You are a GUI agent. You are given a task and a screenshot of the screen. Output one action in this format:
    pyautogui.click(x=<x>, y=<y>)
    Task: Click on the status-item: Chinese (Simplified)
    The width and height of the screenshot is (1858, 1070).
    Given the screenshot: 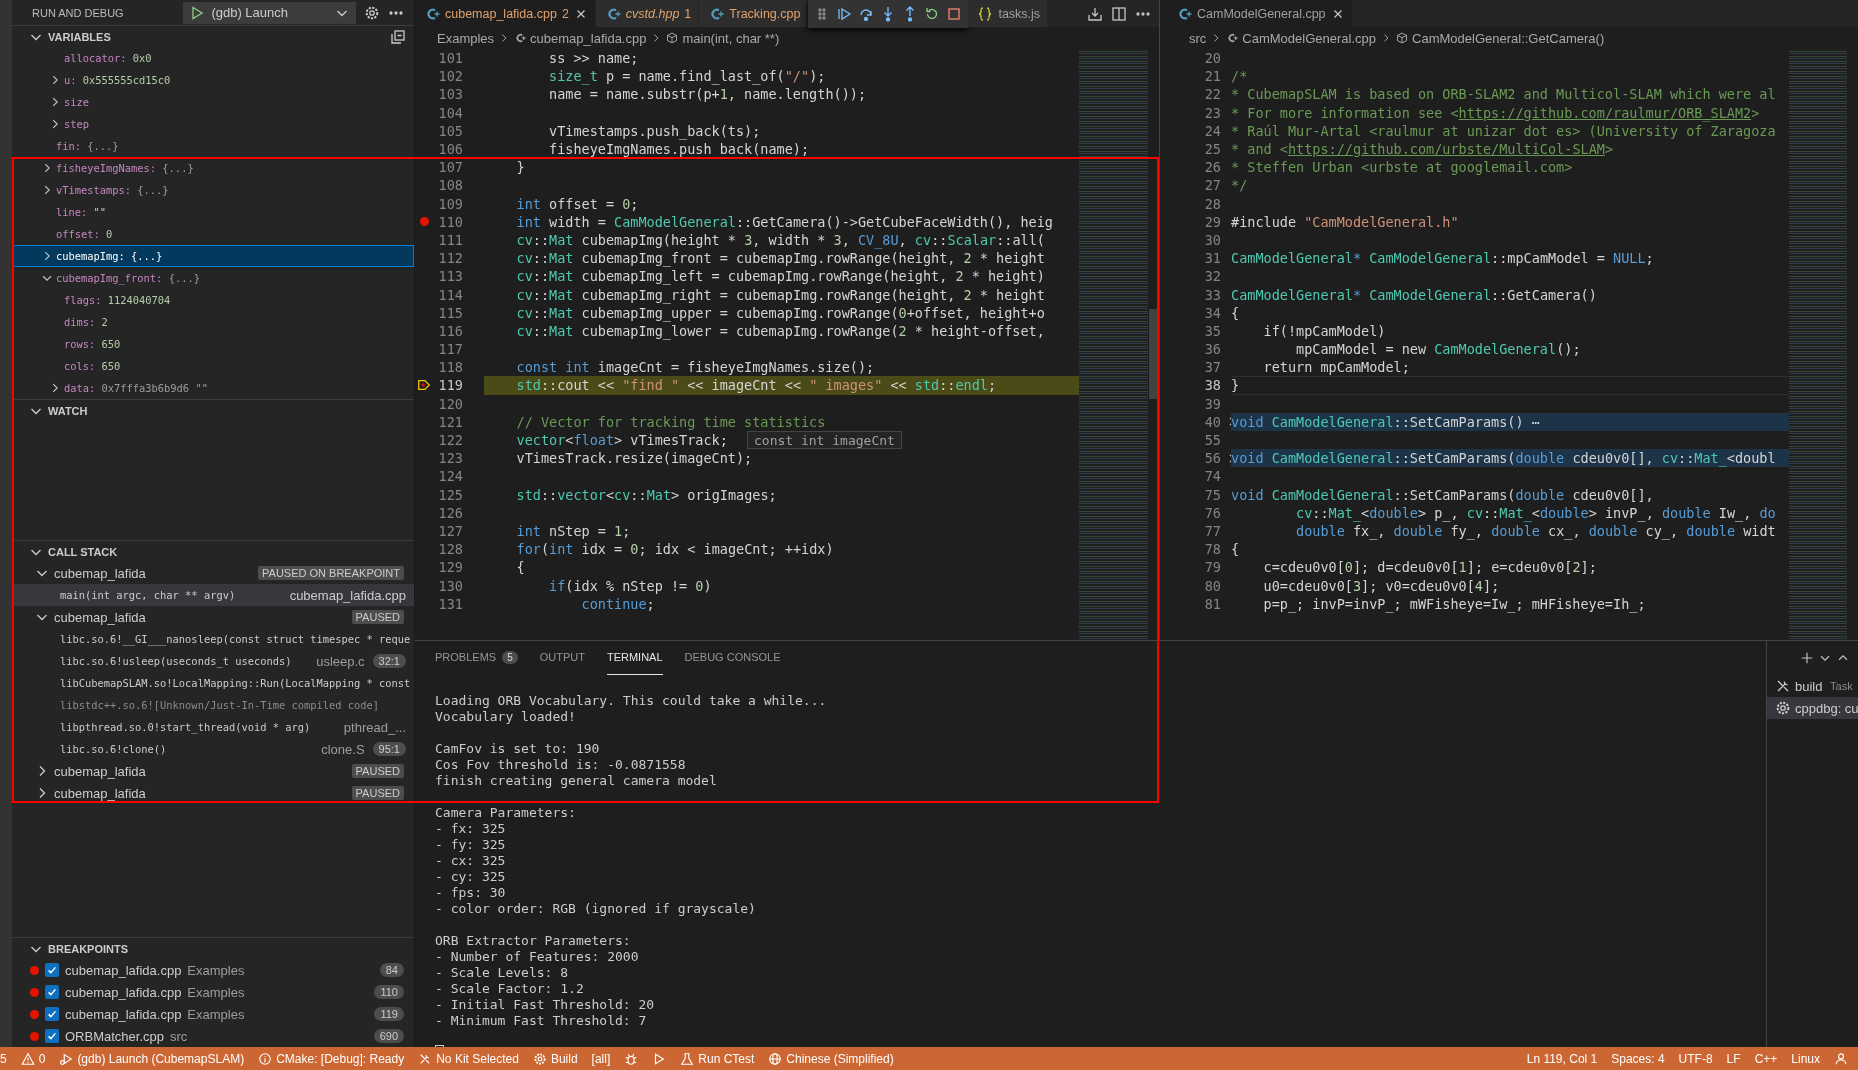 What is the action you would take?
    pyautogui.click(x=831, y=1058)
    